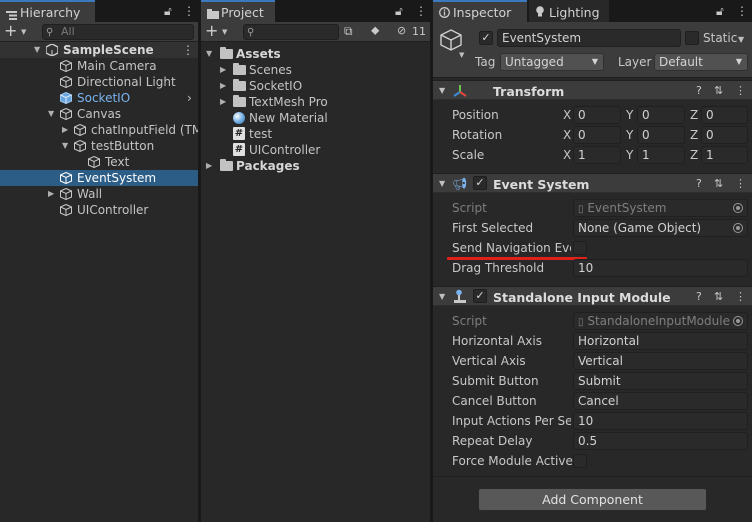 The height and width of the screenshot is (522, 752). What do you see at coordinates (99, 66) in the screenshot?
I see `tree-row: Main Camera` at bounding box center [99, 66].